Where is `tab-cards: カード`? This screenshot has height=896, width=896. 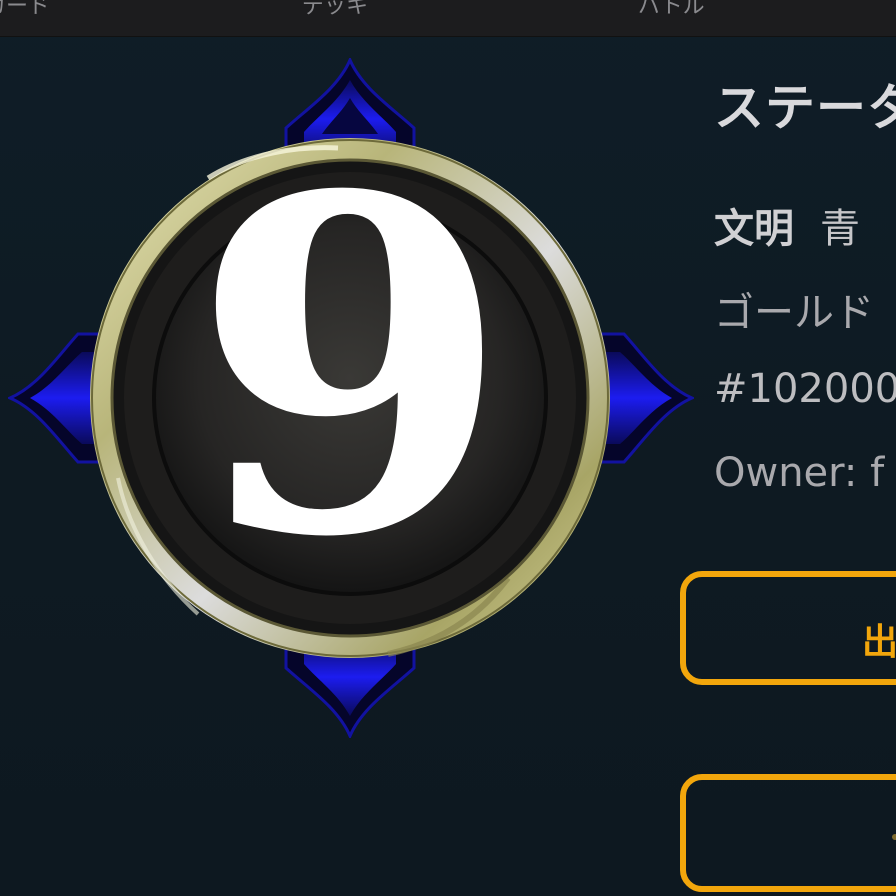 tab-cards: カード is located at coordinates (25, 10).